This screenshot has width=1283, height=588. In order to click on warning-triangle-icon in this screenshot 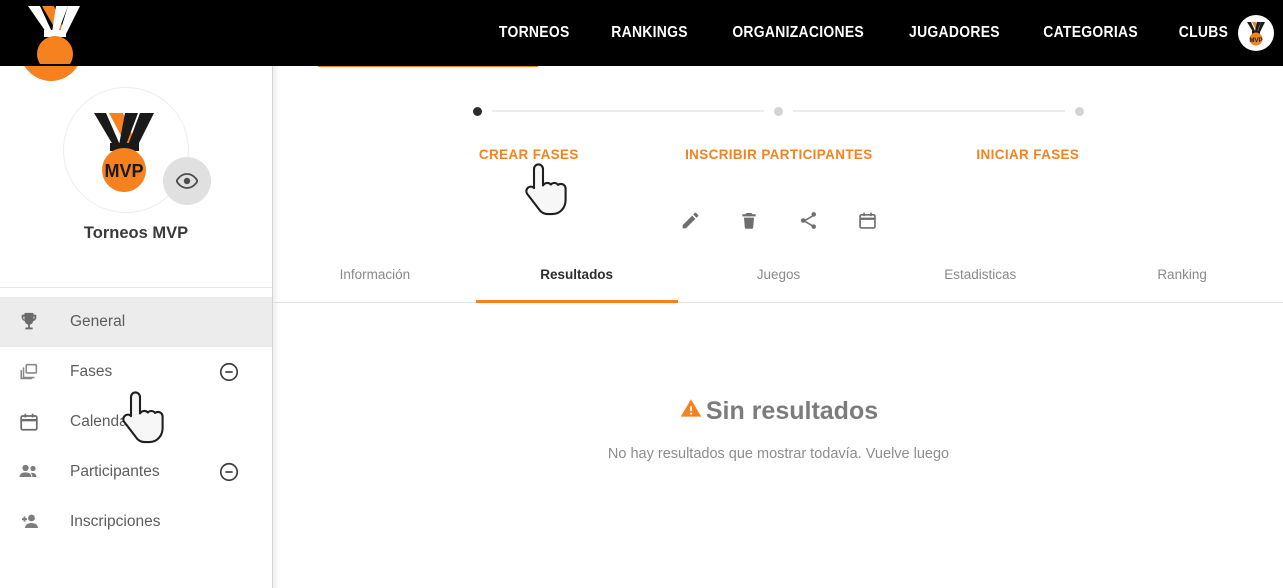, I will do `click(691, 411)`.